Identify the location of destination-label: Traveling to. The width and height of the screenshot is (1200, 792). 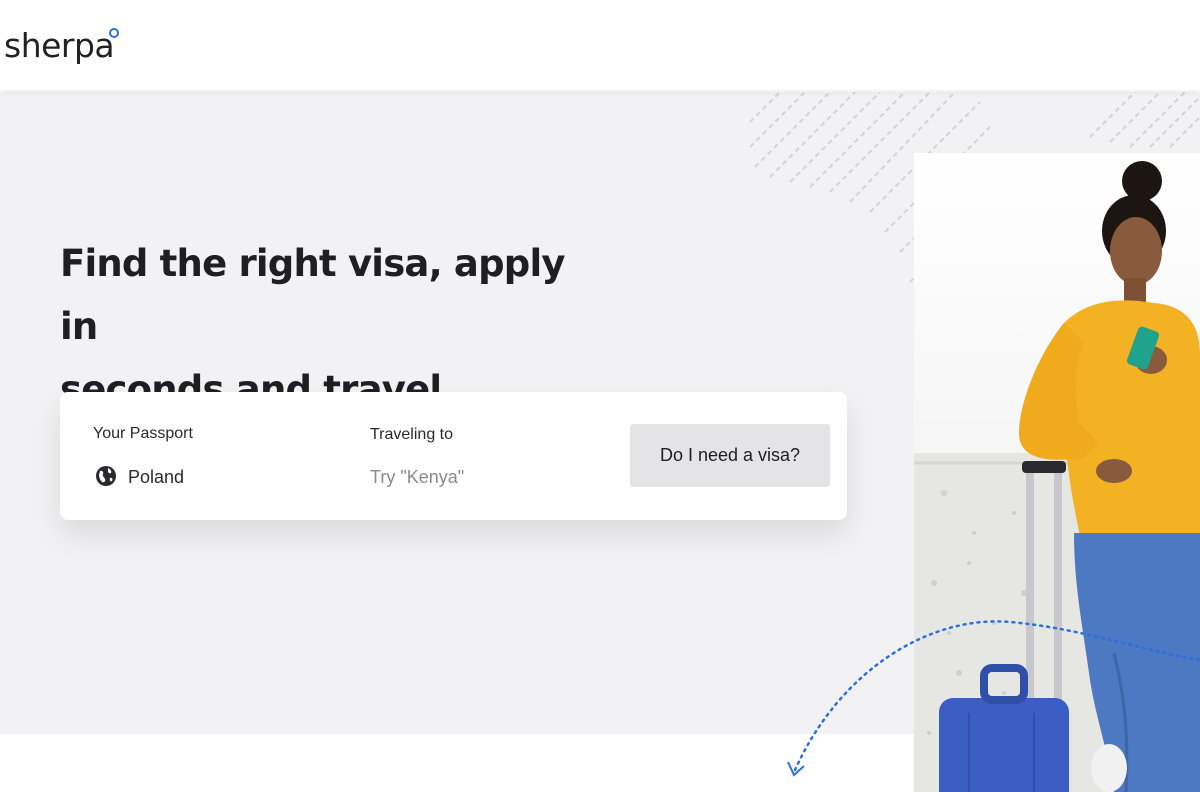
(411, 434).